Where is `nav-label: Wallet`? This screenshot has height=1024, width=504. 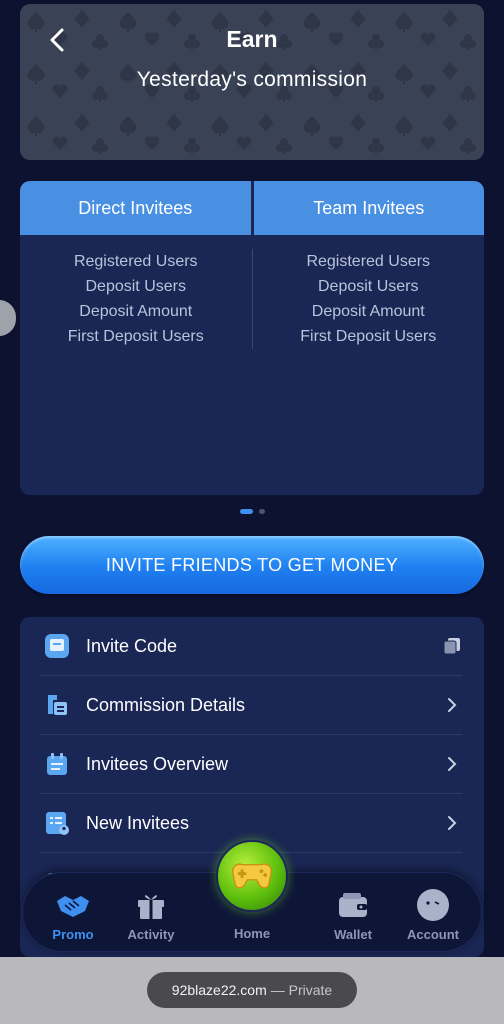
nav-label: Wallet is located at coordinates (353, 934).